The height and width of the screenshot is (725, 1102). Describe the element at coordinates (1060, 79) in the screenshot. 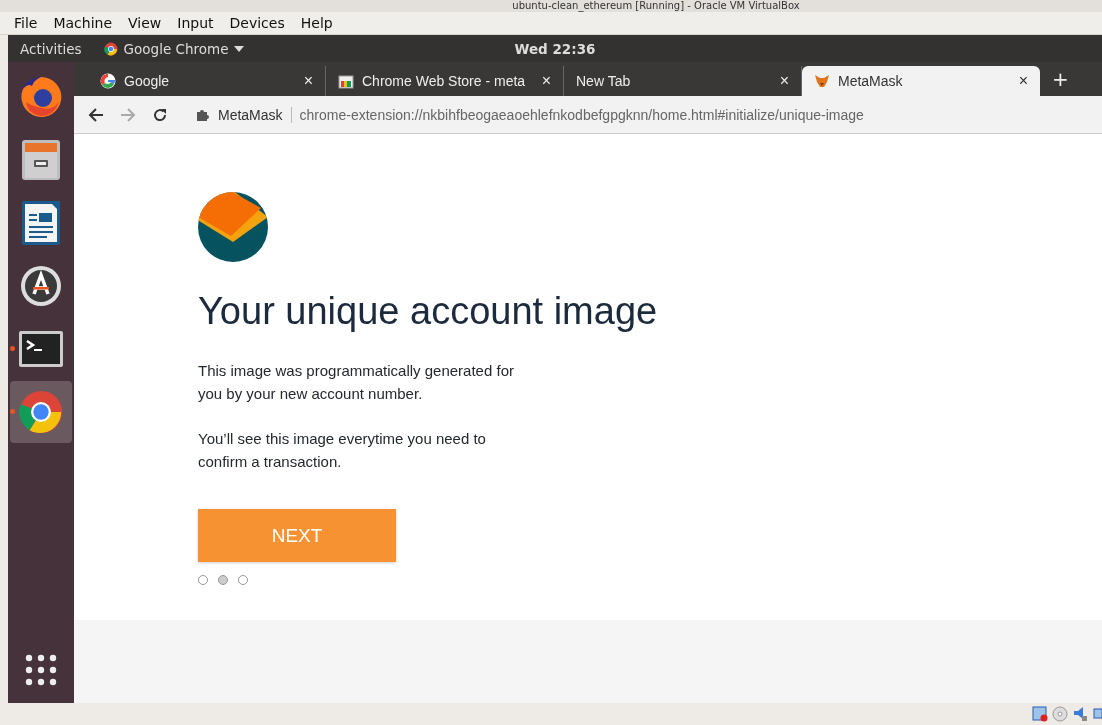

I see `new-tab-button: +` at that location.